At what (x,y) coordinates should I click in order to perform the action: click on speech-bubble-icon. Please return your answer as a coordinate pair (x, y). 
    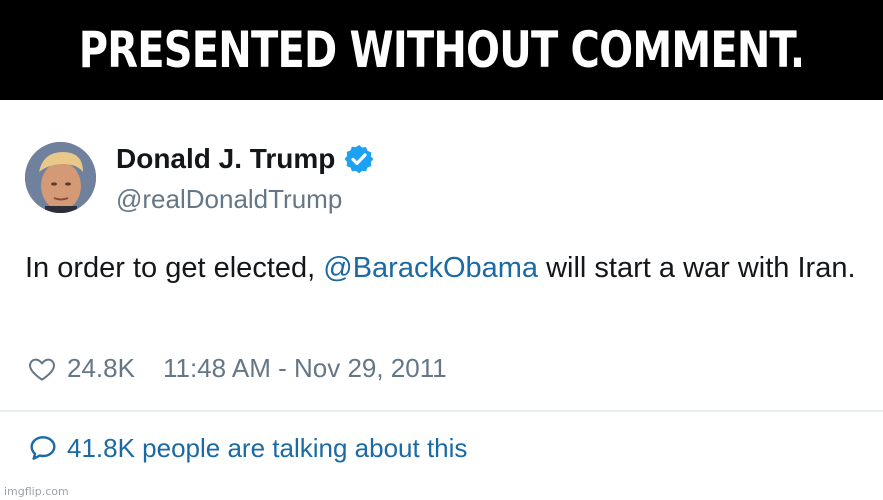
    Looking at the image, I should click on (43, 448).